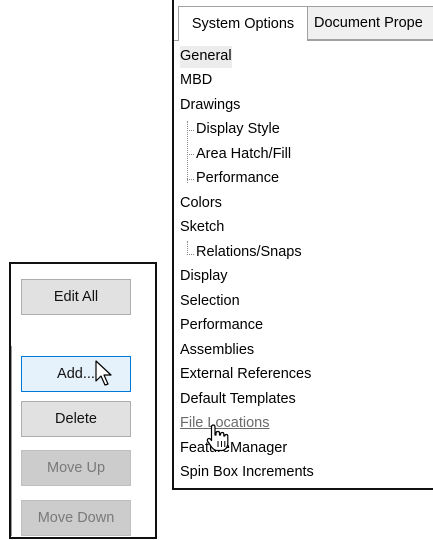  What do you see at coordinates (76, 297) in the screenshot?
I see `edit-all-button: Edit All` at bounding box center [76, 297].